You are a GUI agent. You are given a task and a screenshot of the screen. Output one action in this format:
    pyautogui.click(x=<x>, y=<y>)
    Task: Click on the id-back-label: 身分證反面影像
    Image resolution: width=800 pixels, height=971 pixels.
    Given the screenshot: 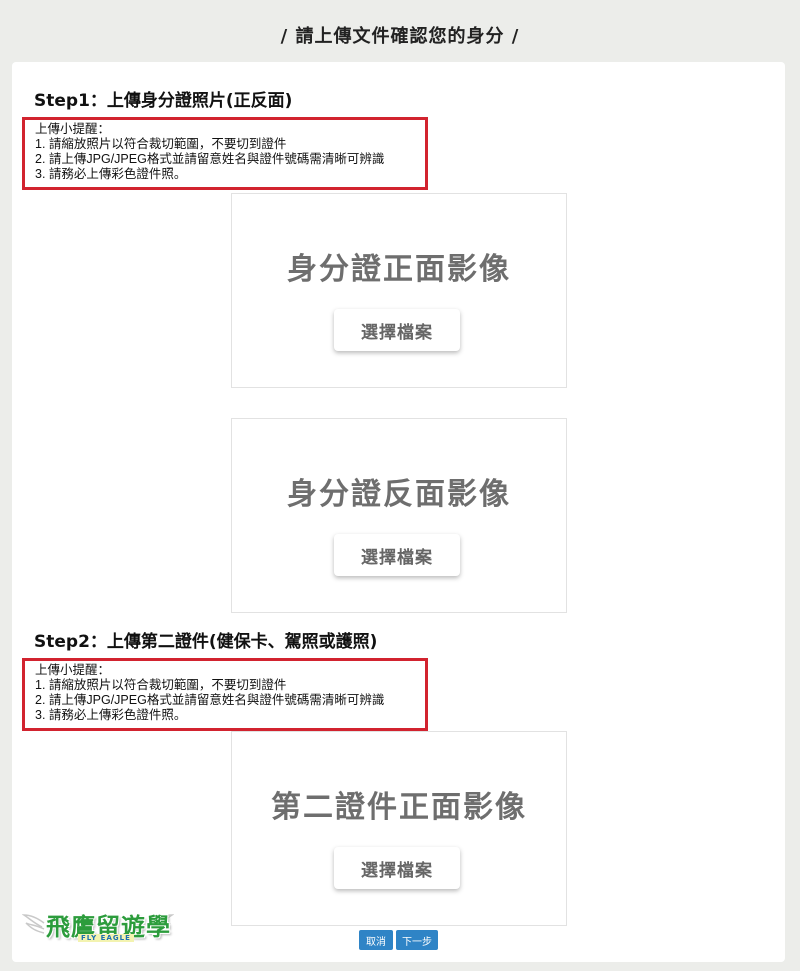 What is the action you would take?
    pyautogui.click(x=399, y=494)
    